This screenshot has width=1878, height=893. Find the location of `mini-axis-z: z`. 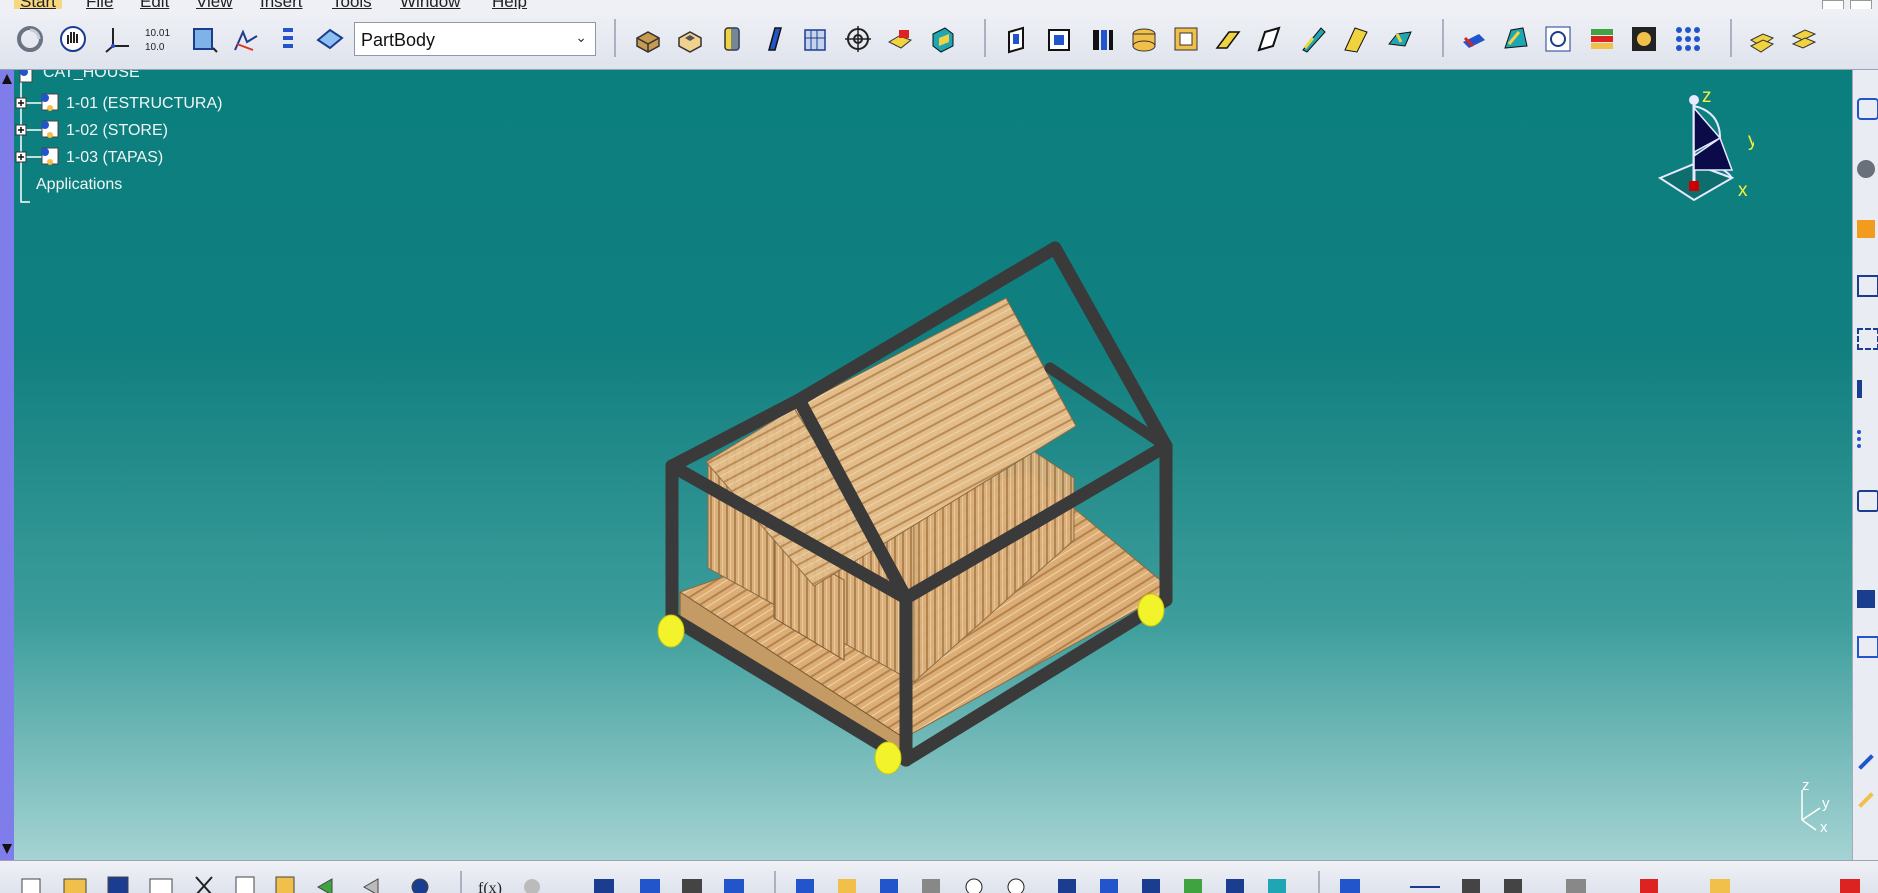

mini-axis-z: z is located at coordinates (1806, 787).